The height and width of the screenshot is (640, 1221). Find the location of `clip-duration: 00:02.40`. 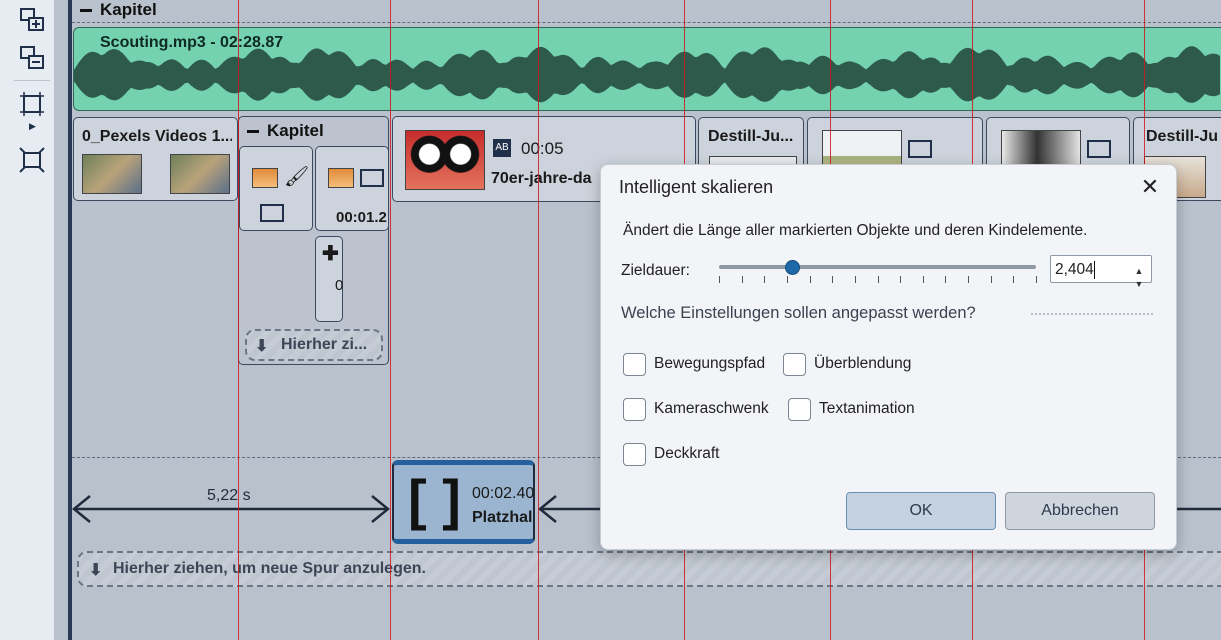

clip-duration: 00:02.40 is located at coordinates (503, 493).